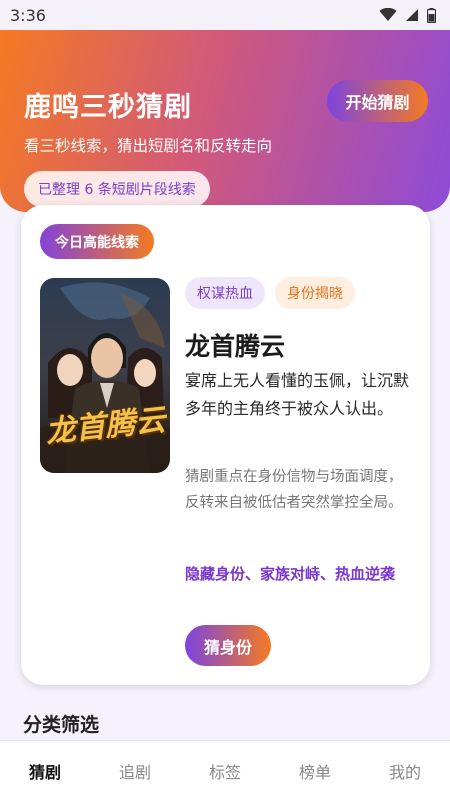 This screenshot has width=450, height=800. Describe the element at coordinates (61, 725) in the screenshot. I see `category-filter-title: 分类筛选` at that location.